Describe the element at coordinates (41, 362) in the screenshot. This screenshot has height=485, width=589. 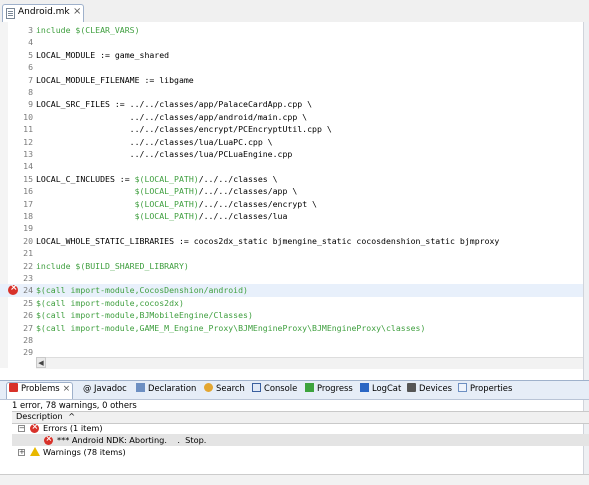
I see `scroll-left-arrow-icon: ◀` at that location.